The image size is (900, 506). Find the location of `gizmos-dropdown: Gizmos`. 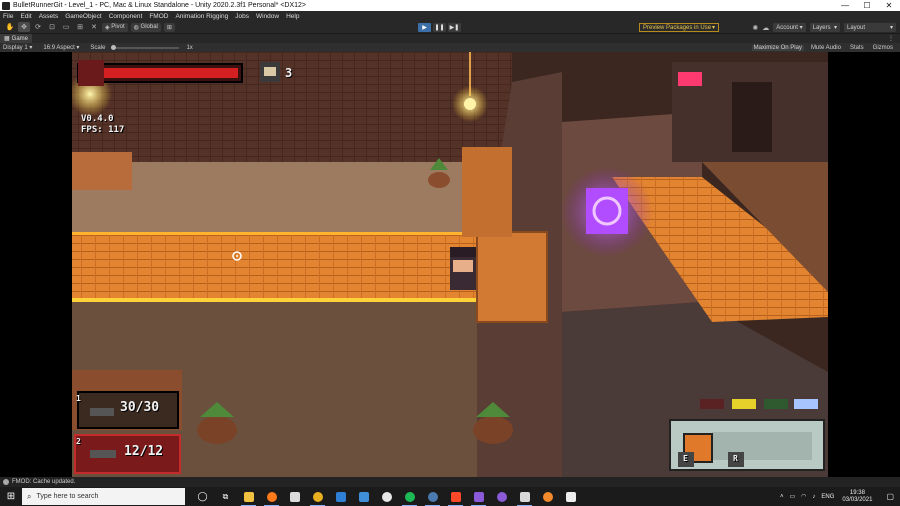

gizmos-dropdown: Gizmos is located at coordinates (883, 48).